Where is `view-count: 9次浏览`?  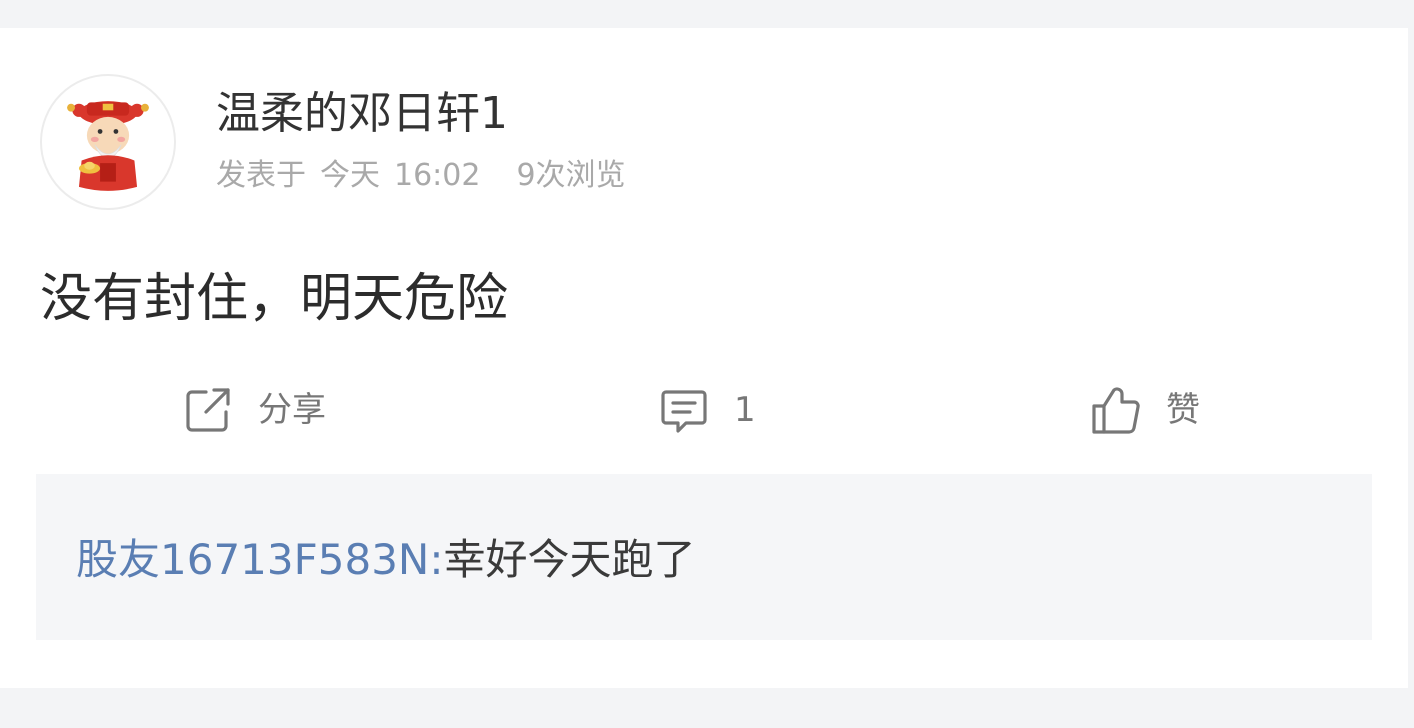
view-count: 9次浏览 is located at coordinates (571, 175).